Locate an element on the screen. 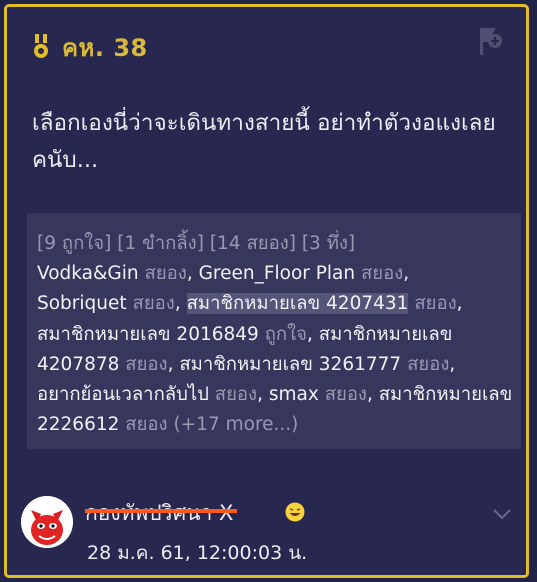 Image resolution: width=537 pixels, height=582 pixels. reaction-counts: [9 ถูกใจ] [1 ขำกลิ้ง] [14 สยอง] [3 ทึ่ง] is located at coordinates (196, 243).